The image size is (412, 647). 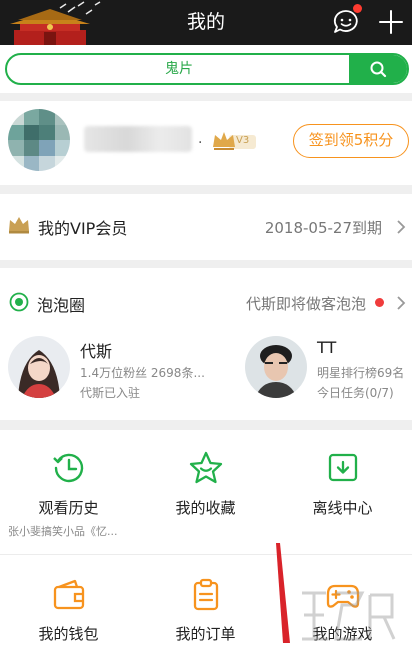 What do you see at coordinates (342, 492) in the screenshot?
I see `menu-offline-center: 离线中心` at bounding box center [342, 492].